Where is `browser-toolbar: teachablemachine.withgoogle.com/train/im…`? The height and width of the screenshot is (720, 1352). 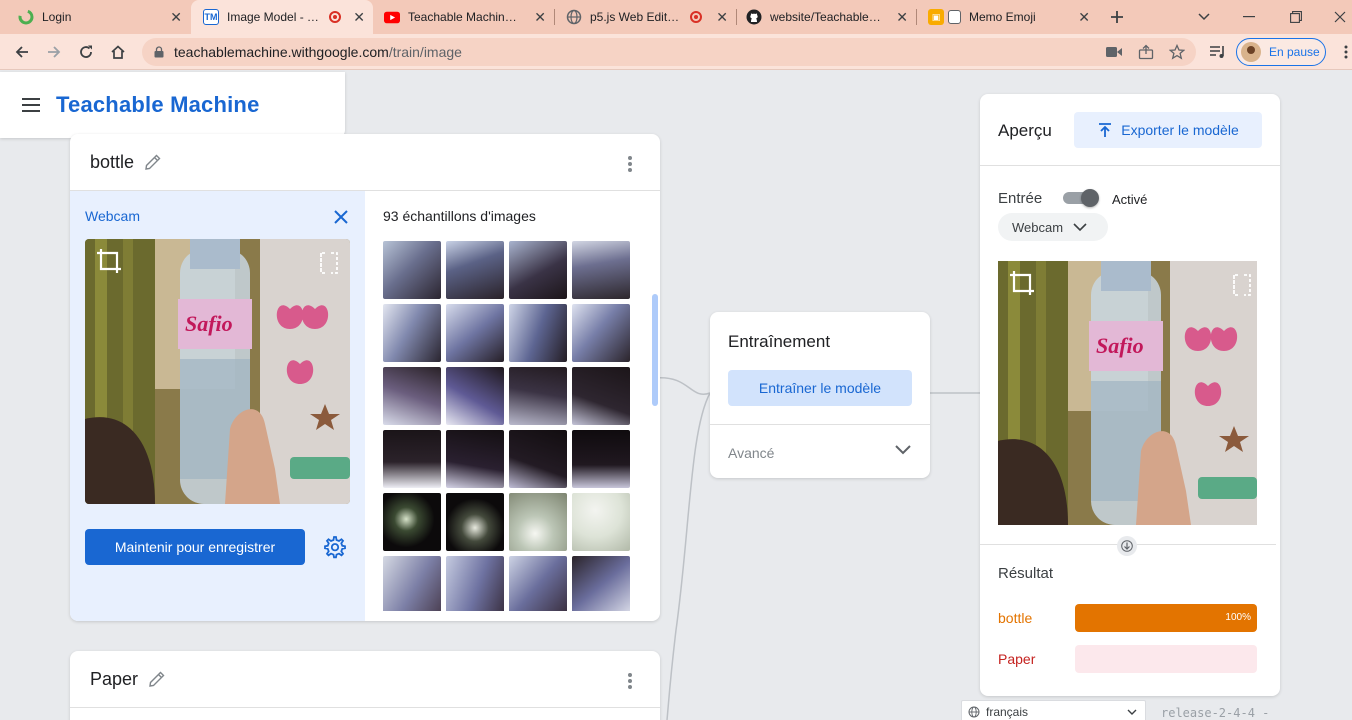 browser-toolbar: teachablemachine.withgoogle.com/train/im… is located at coordinates (676, 52).